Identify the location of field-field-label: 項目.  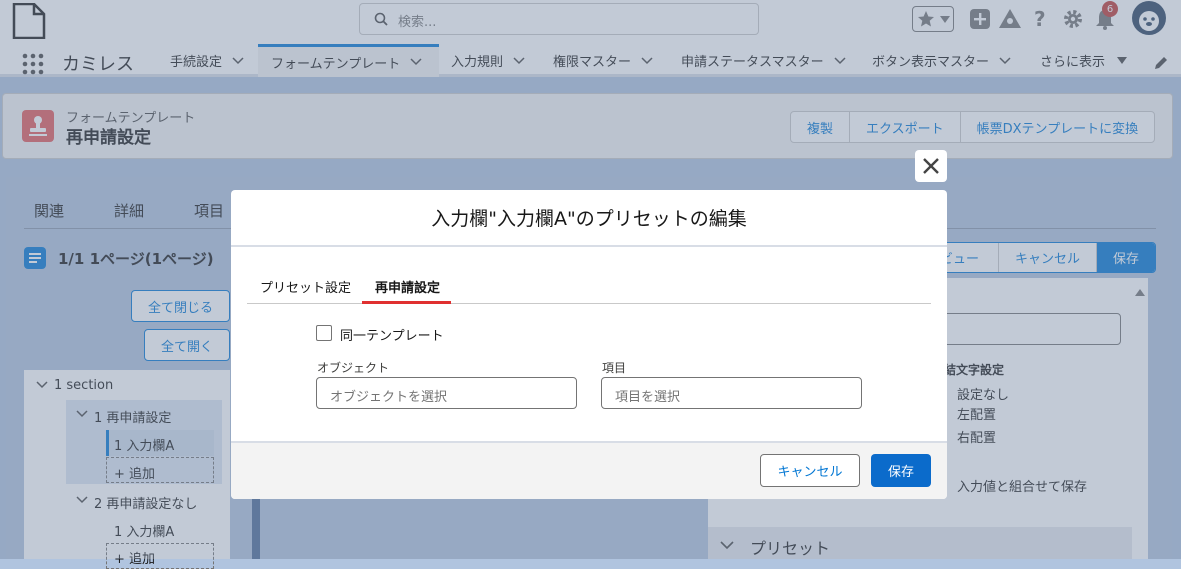
(614, 368).